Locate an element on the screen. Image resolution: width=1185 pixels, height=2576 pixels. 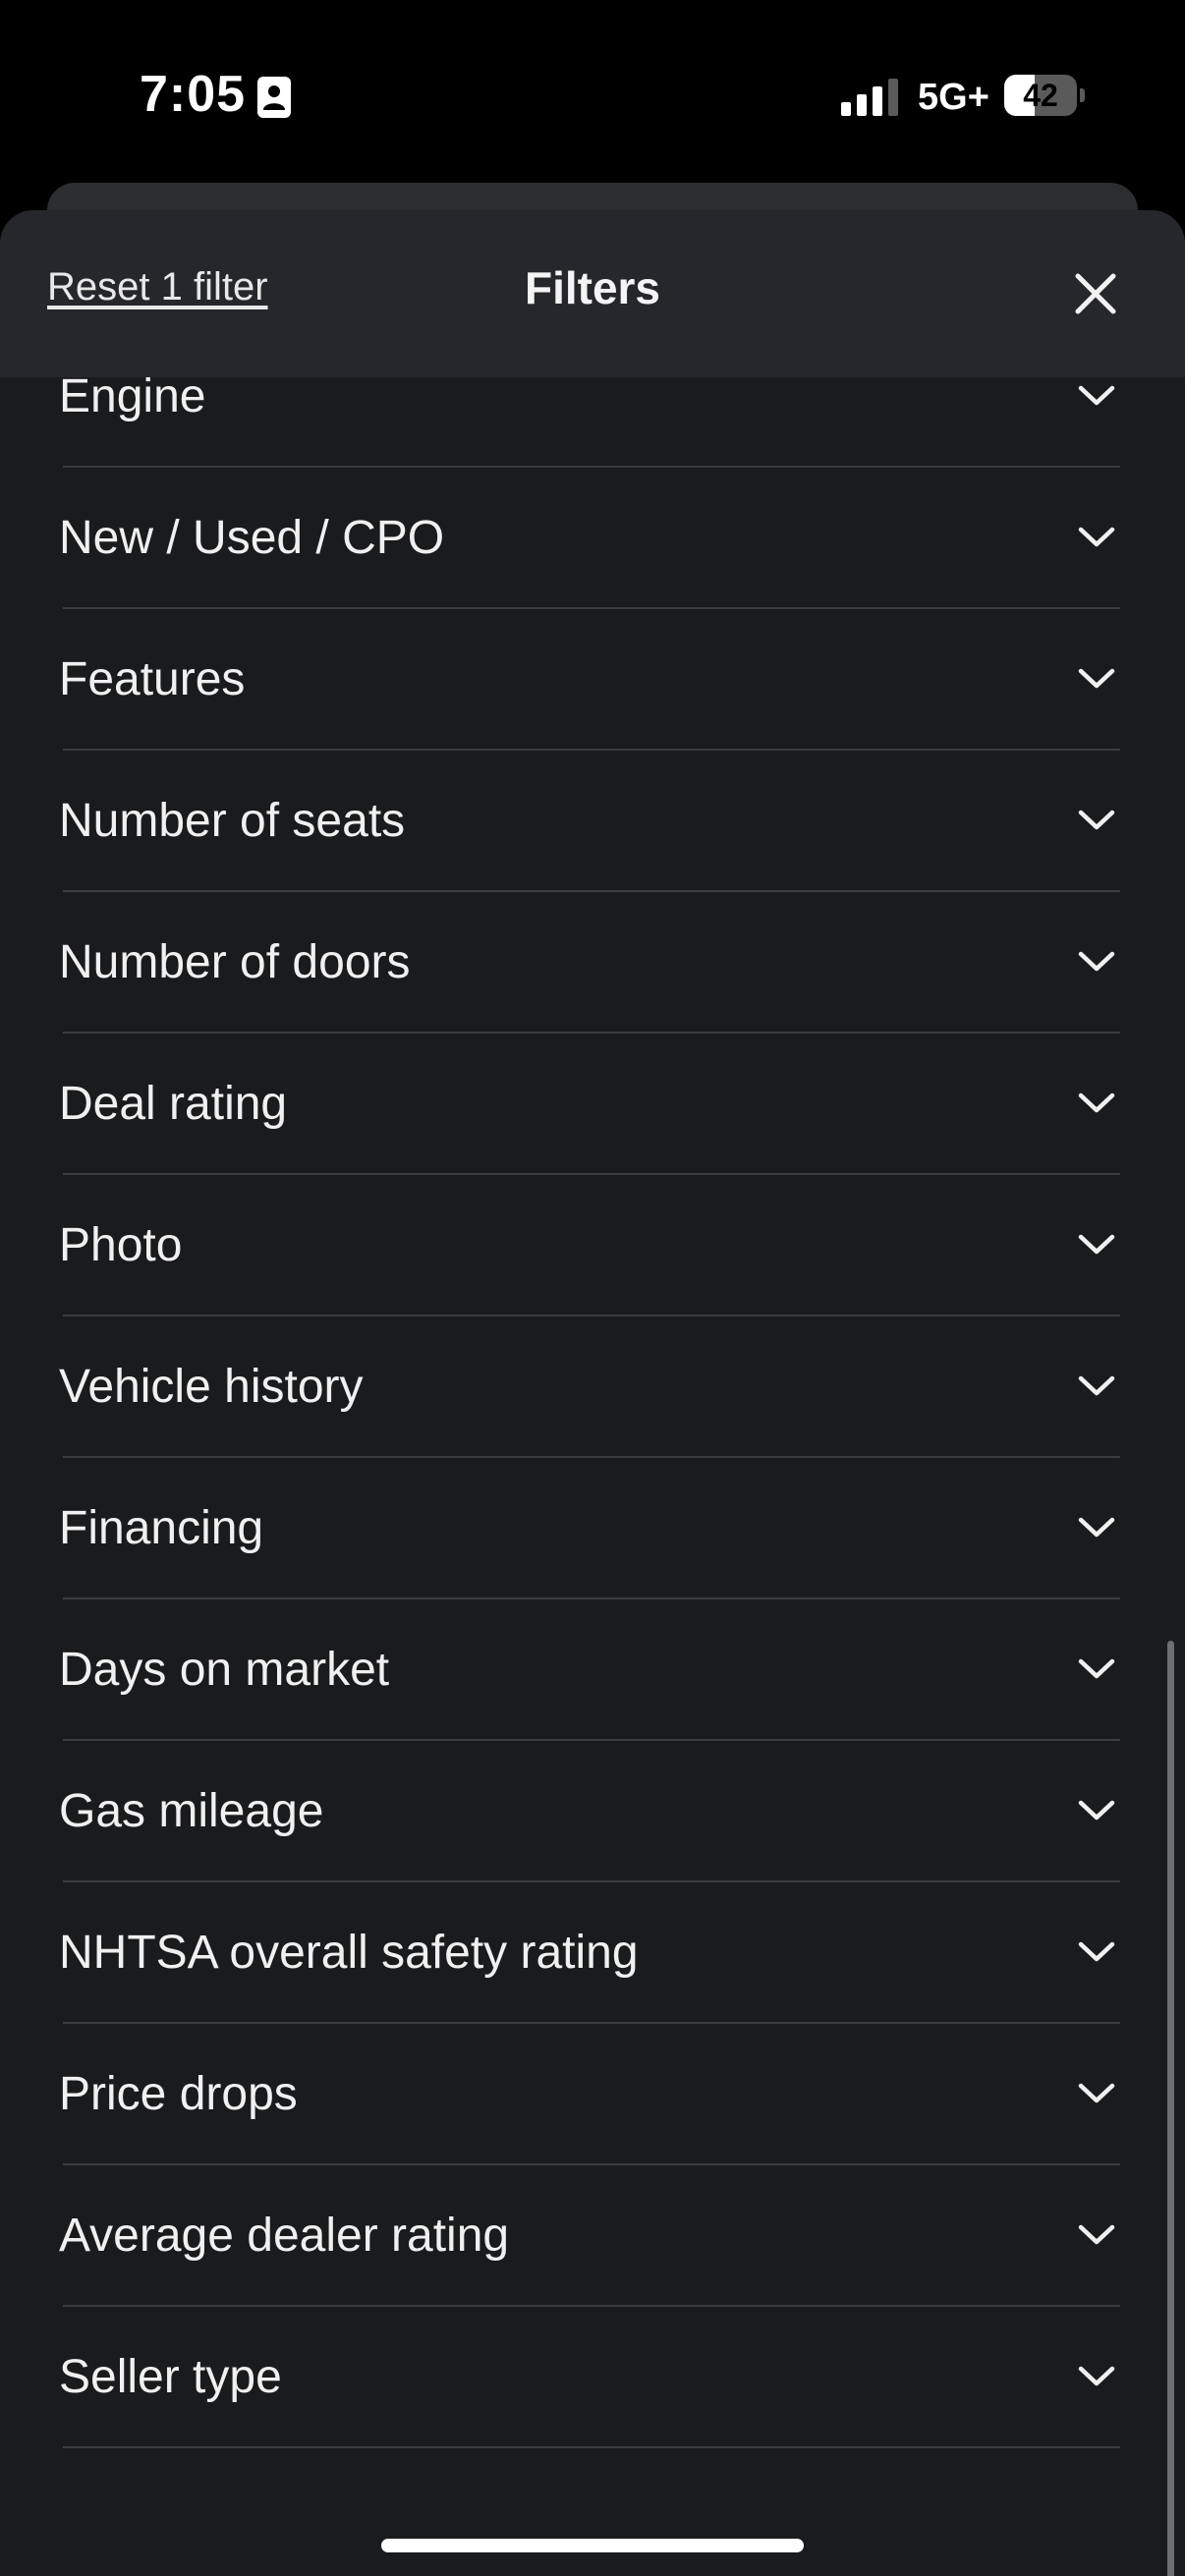
filter-label: Photo is located at coordinates (121, 1245).